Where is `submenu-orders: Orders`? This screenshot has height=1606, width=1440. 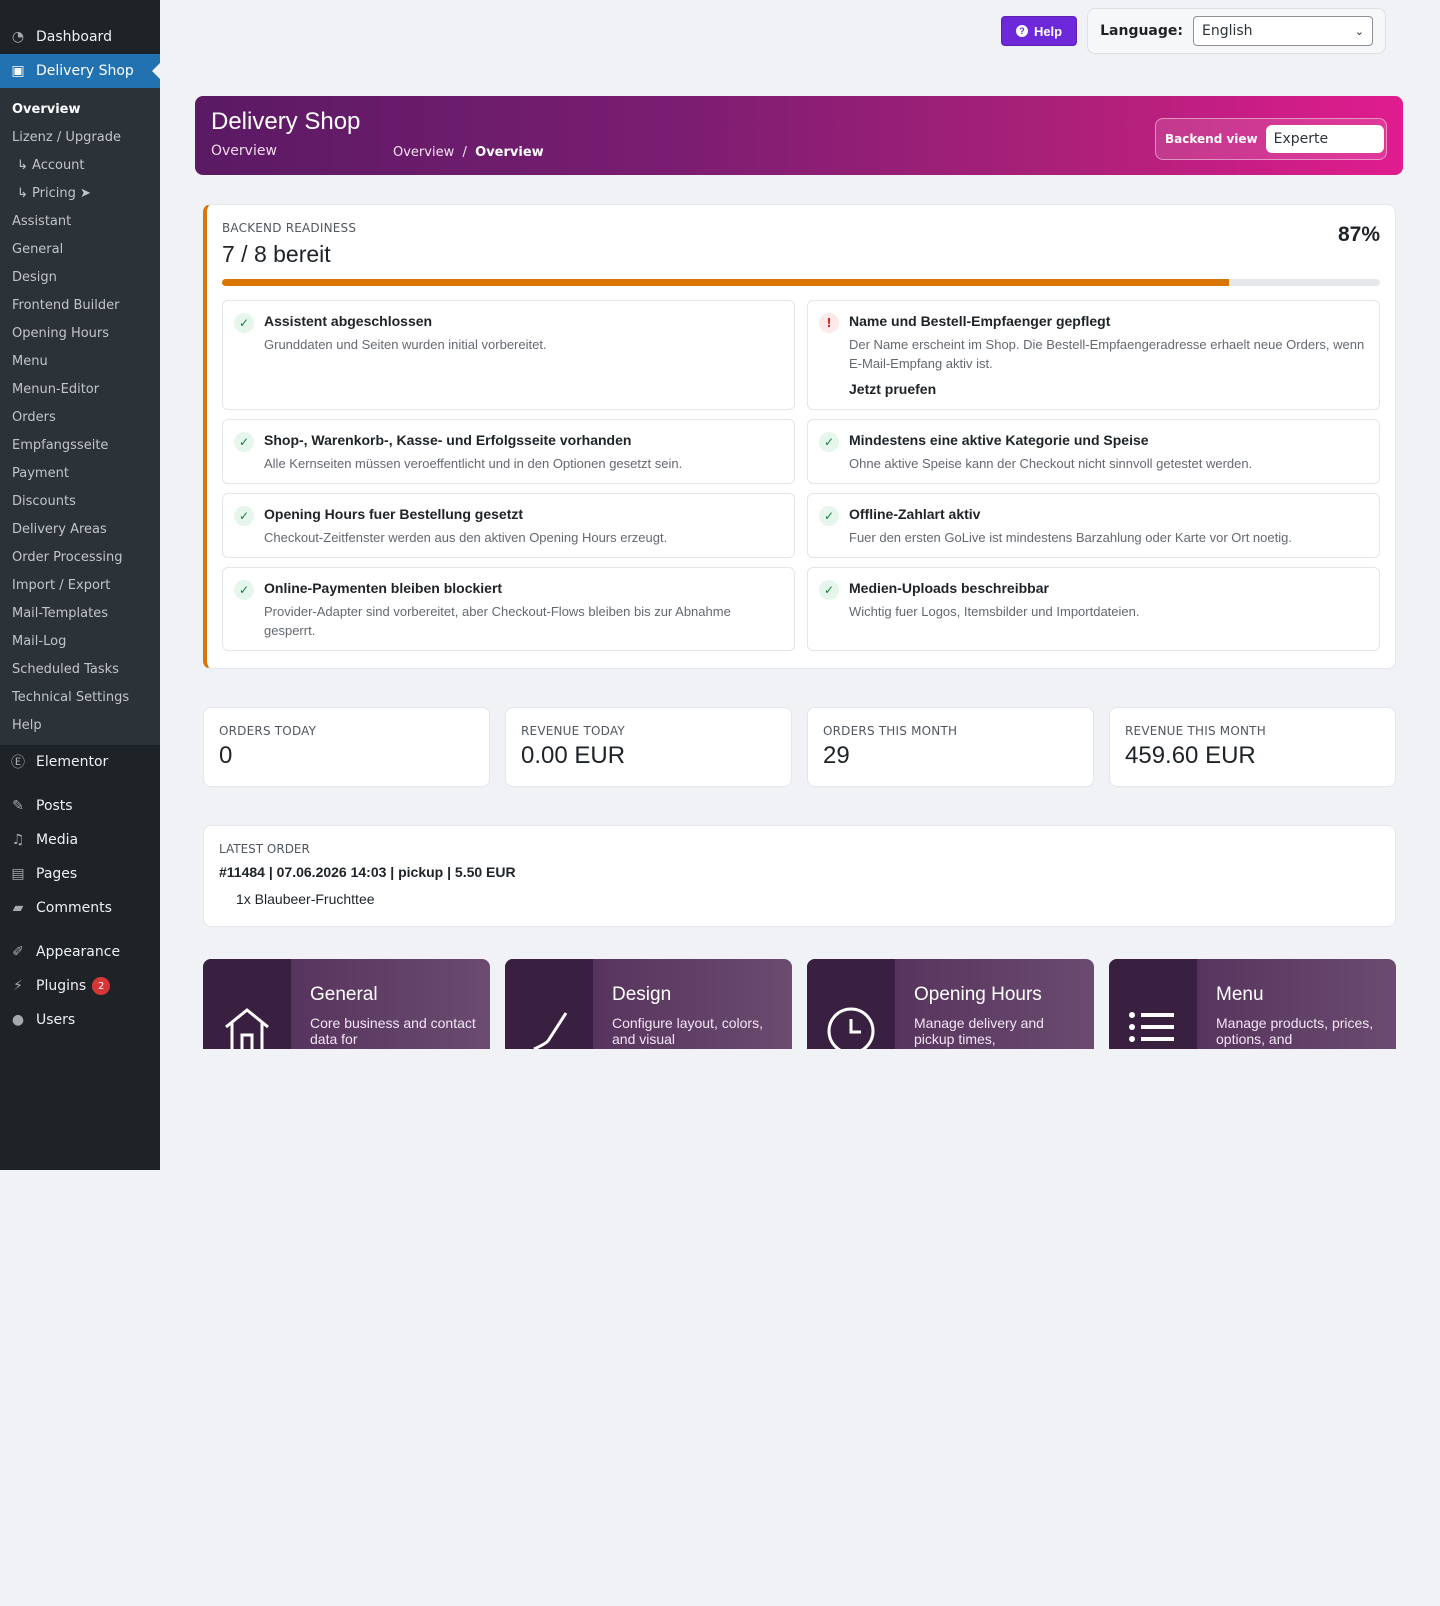
submenu-orders: Orders is located at coordinates (80, 417).